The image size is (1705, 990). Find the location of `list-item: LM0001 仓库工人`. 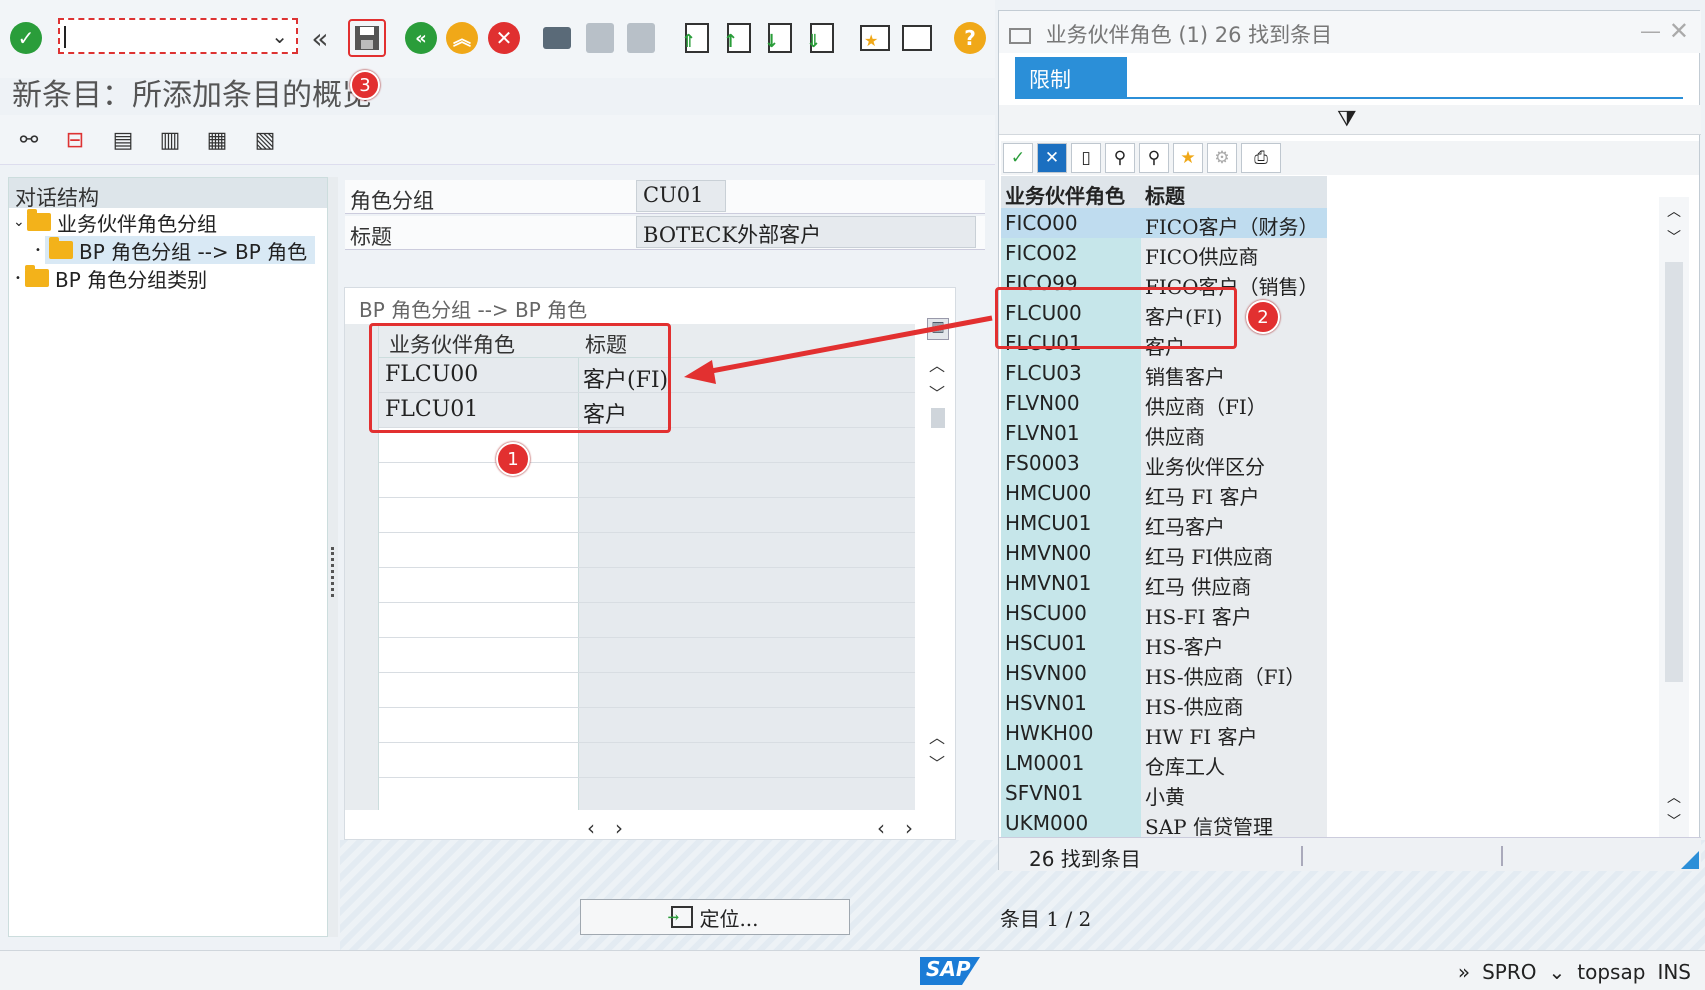

list-item: LM0001 仓库工人 is located at coordinates (1164, 763).